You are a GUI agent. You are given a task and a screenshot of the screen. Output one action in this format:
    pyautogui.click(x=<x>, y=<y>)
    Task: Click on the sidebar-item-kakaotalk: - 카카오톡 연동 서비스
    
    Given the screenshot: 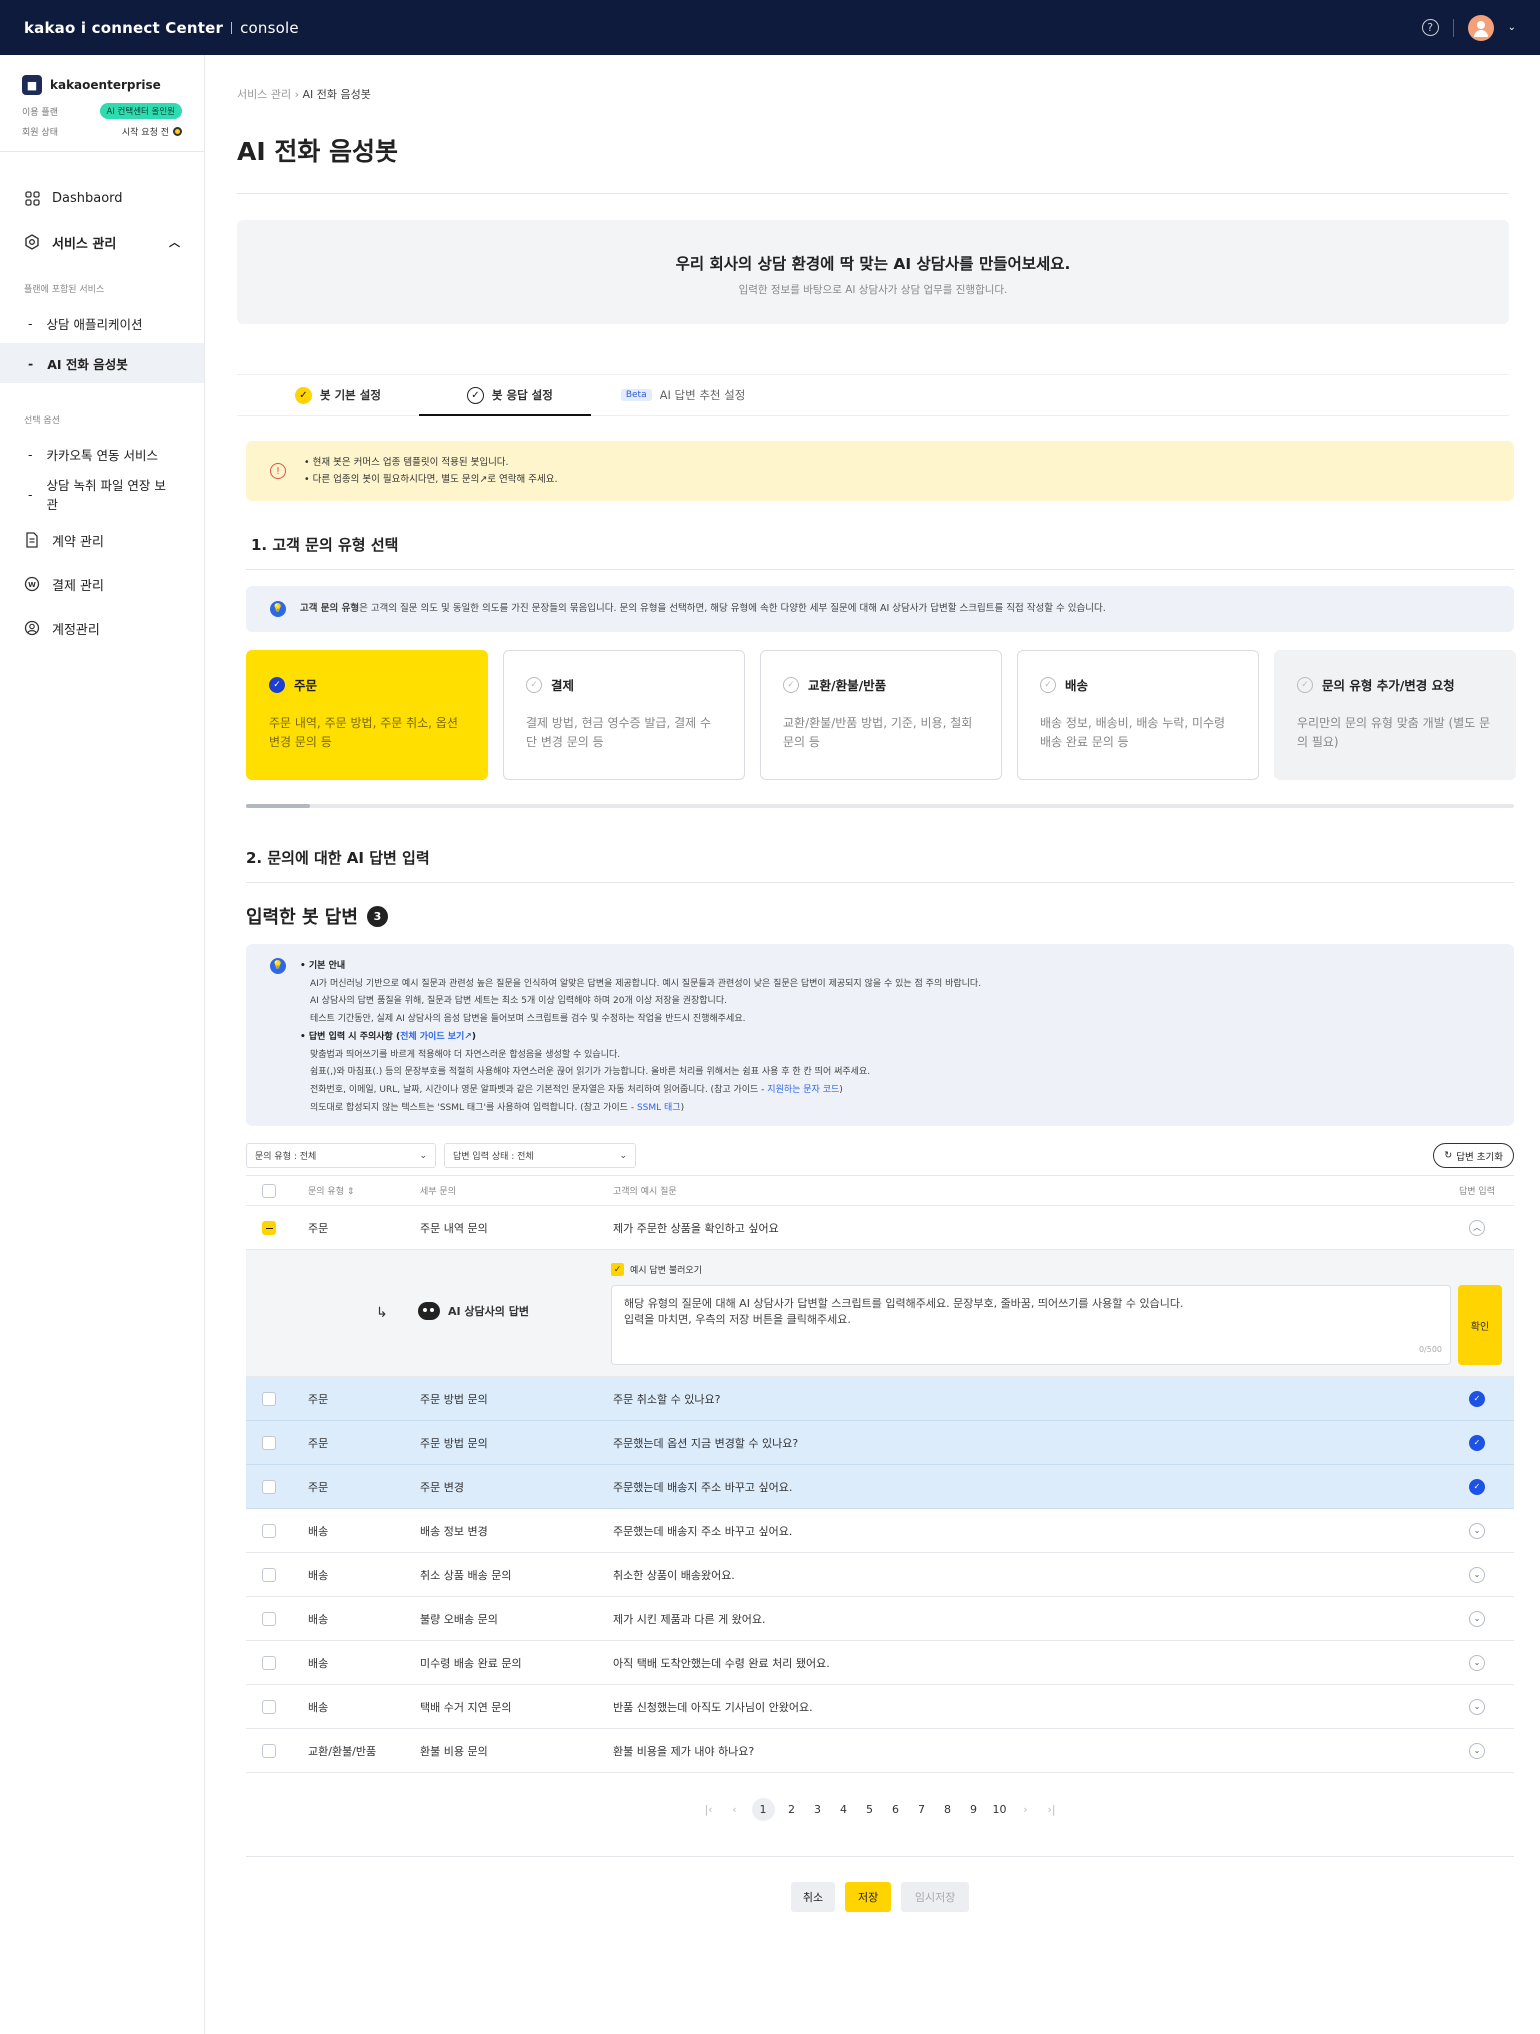 What is the action you would take?
    pyautogui.click(x=102, y=454)
    